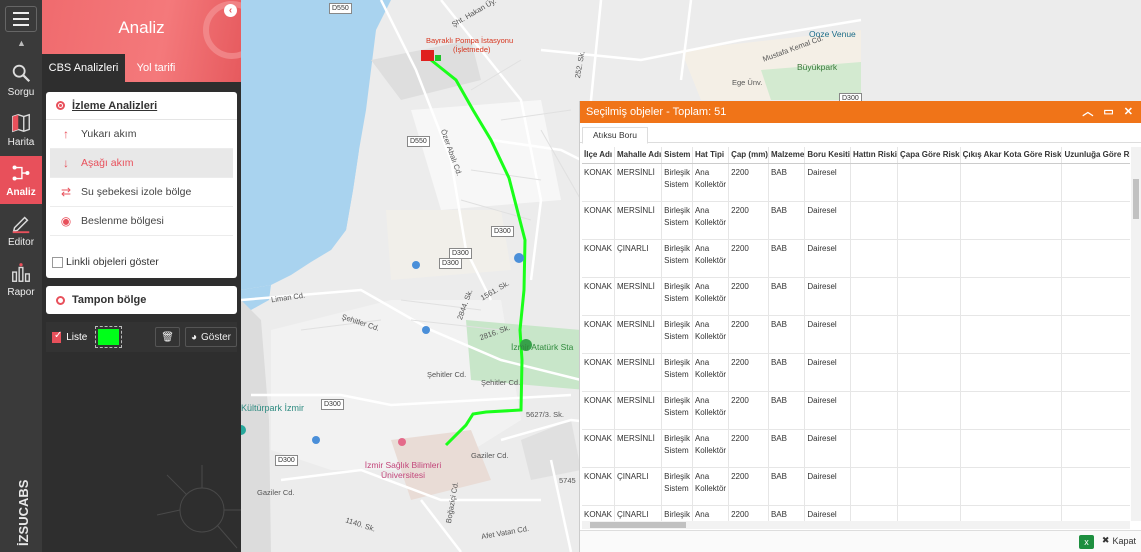 The height and width of the screenshot is (552, 1141). Describe the element at coordinates (141, 221) in the screenshot. I see `option-beslenme-bolgesi: ◉ Beslenme bölgesi` at that location.